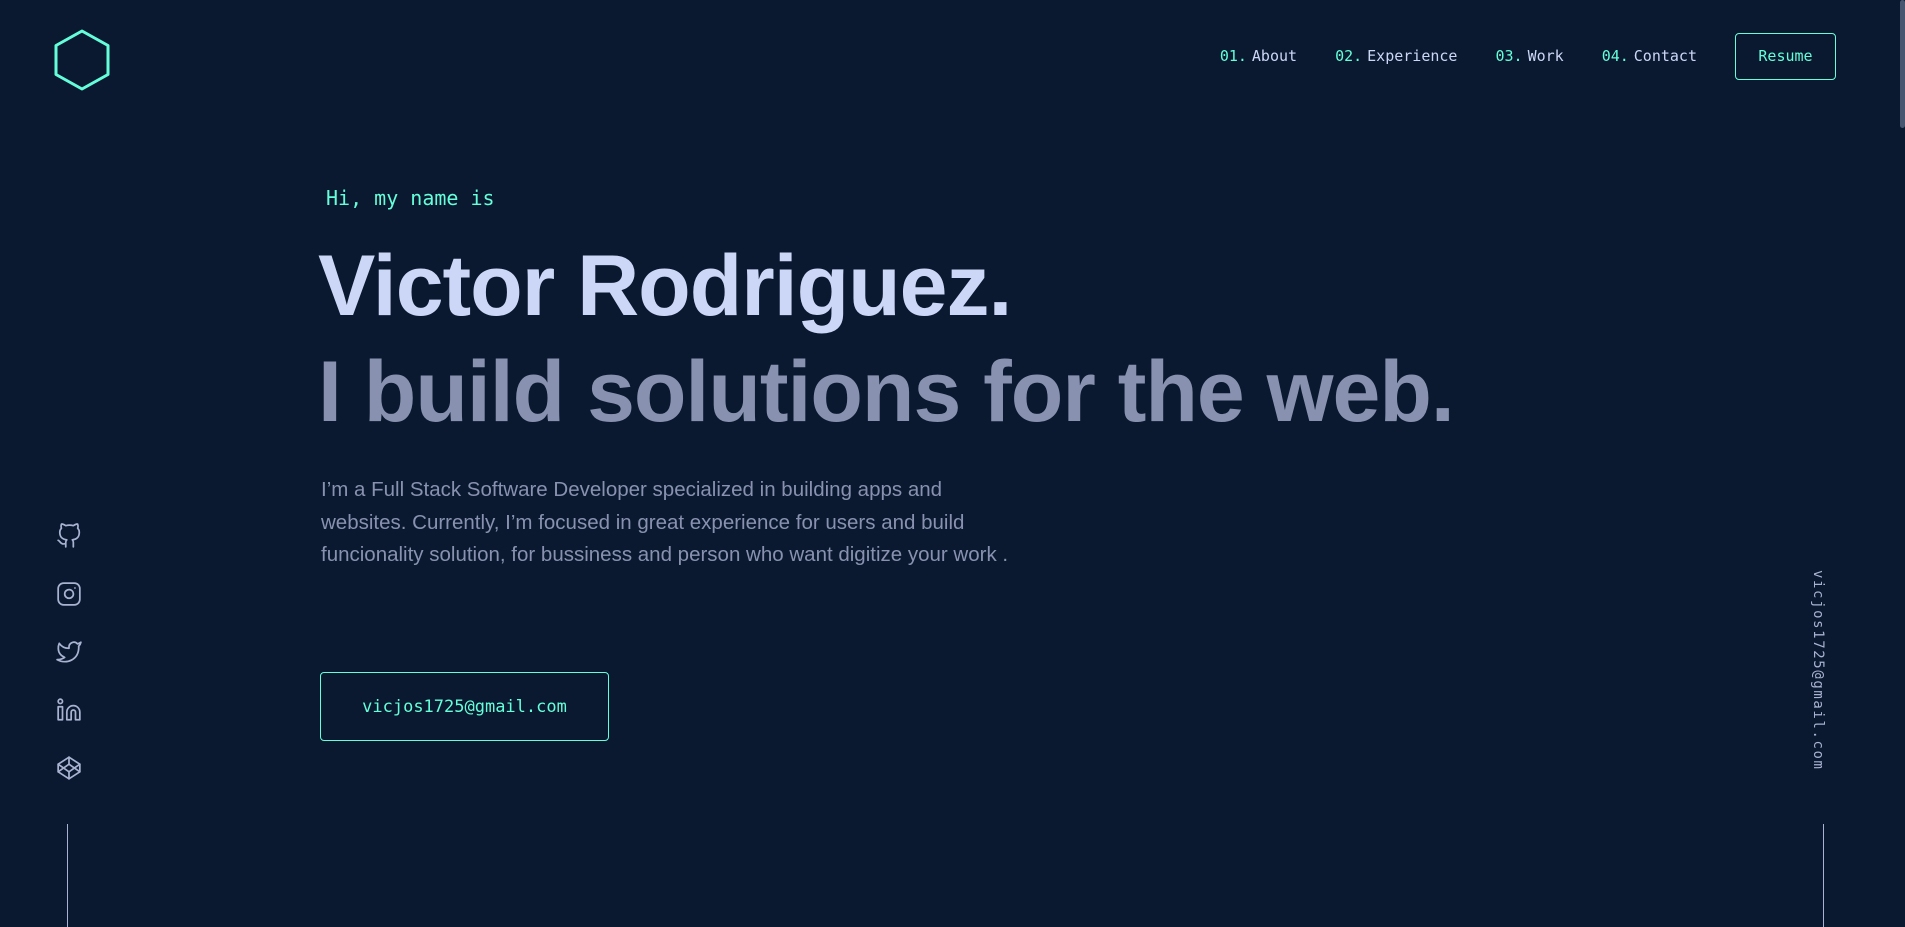 This screenshot has width=1905, height=927. I want to click on nav-item-number: 04., so click(1615, 56).